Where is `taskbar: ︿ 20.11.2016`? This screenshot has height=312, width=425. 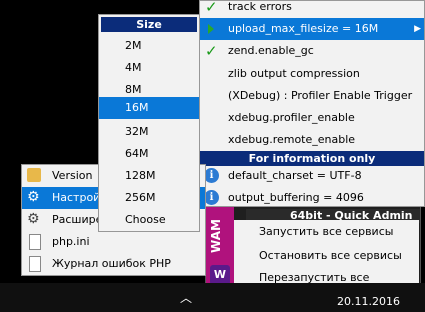 taskbar: ︿ 20.11.2016 is located at coordinates (212, 297).